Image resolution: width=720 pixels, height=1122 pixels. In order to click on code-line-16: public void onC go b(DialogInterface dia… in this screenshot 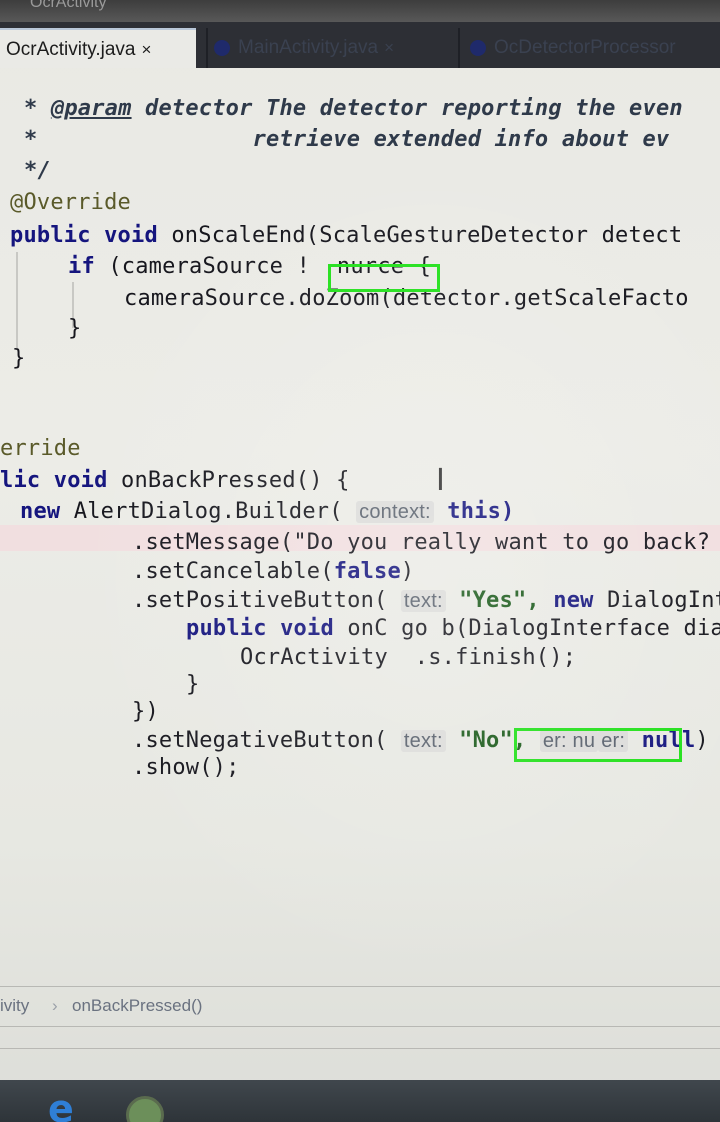, I will do `click(453, 628)`.